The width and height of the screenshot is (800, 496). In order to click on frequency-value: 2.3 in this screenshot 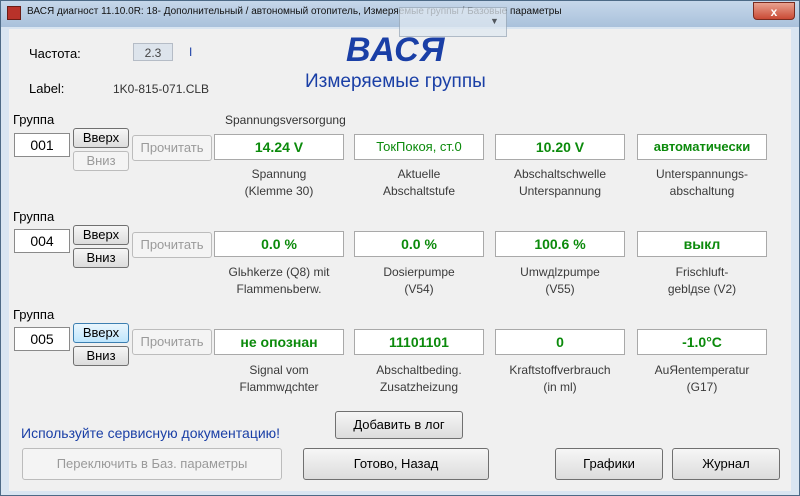, I will do `click(153, 52)`.